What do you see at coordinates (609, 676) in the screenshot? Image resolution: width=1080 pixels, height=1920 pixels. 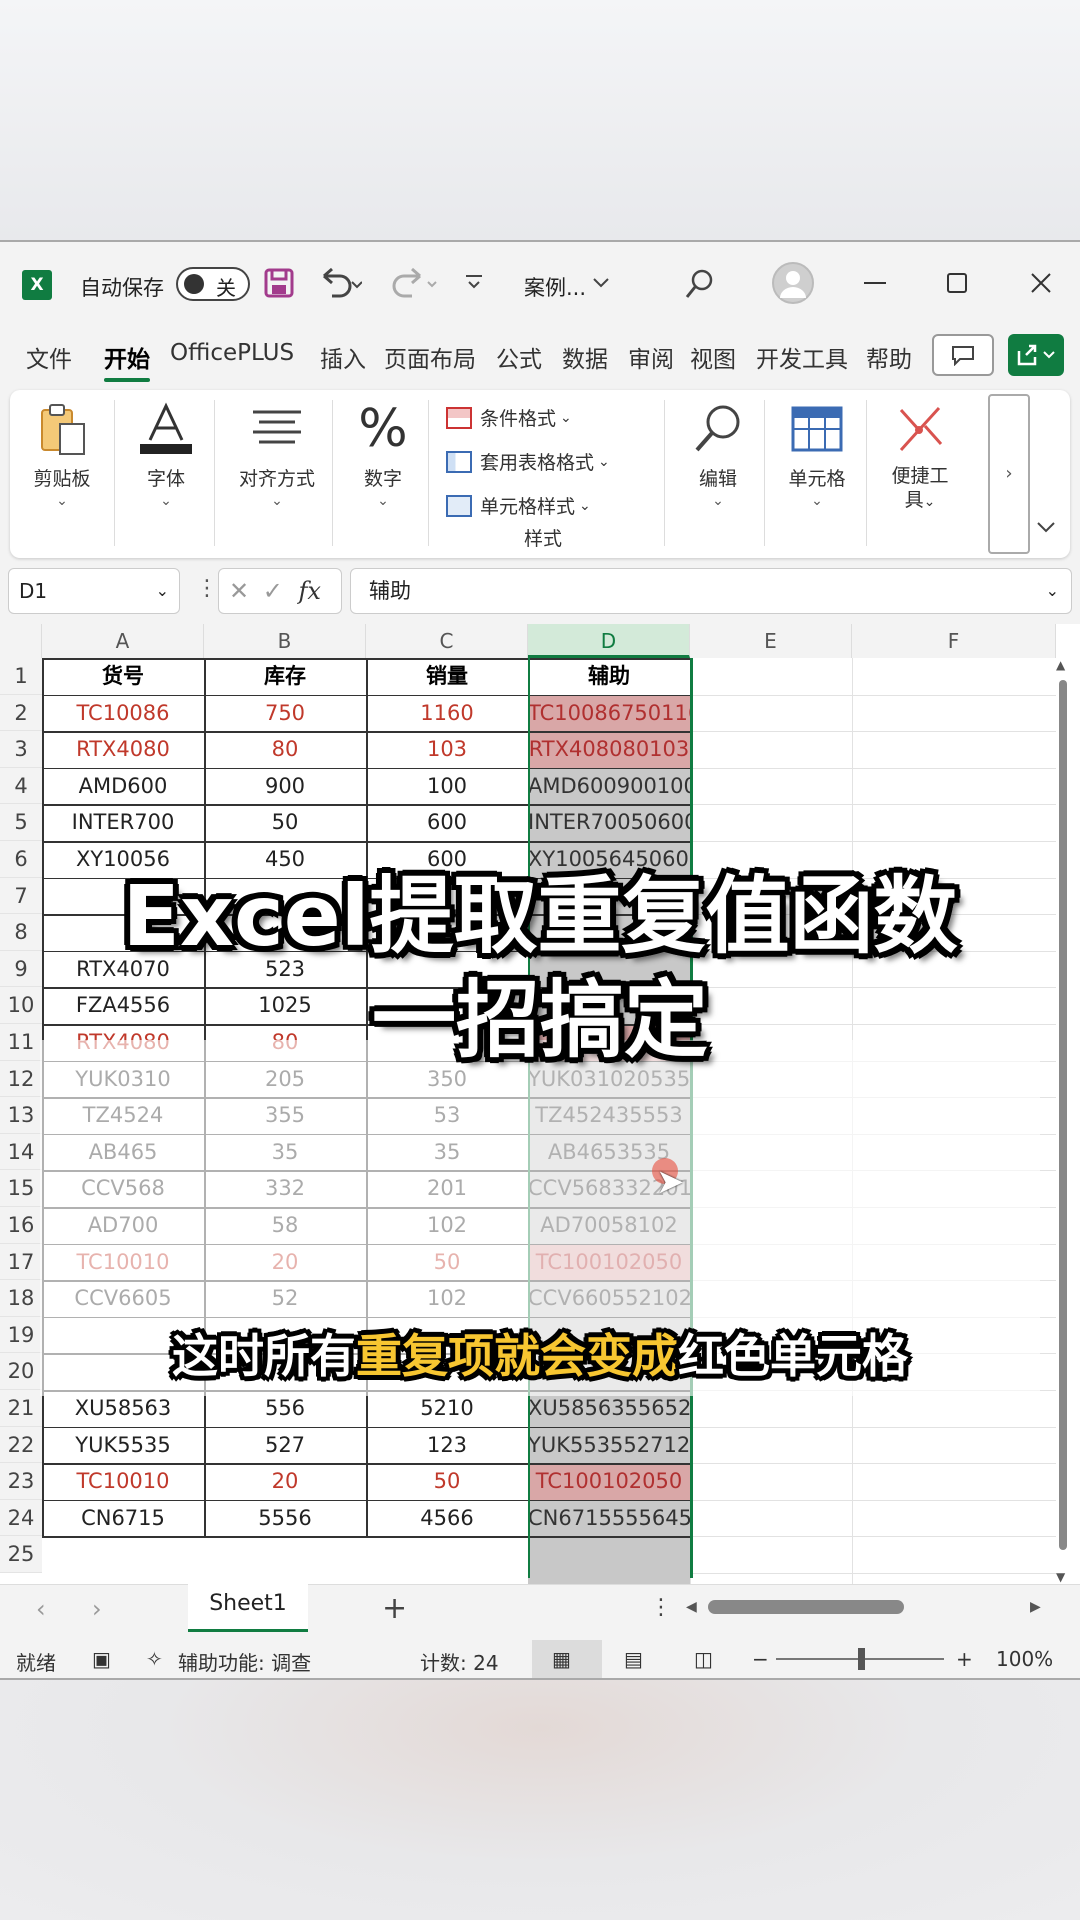 I see `cell-d1: 辅助` at bounding box center [609, 676].